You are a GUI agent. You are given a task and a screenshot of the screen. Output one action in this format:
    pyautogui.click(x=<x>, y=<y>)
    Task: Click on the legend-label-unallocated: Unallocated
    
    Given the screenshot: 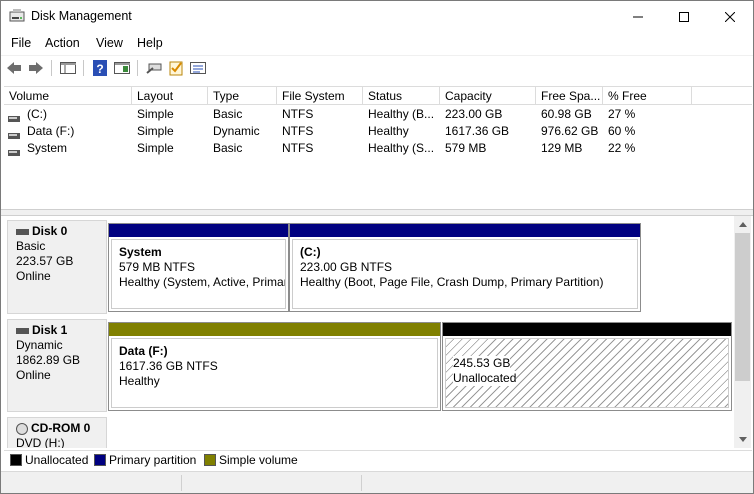 What is the action you would take?
    pyautogui.click(x=57, y=460)
    